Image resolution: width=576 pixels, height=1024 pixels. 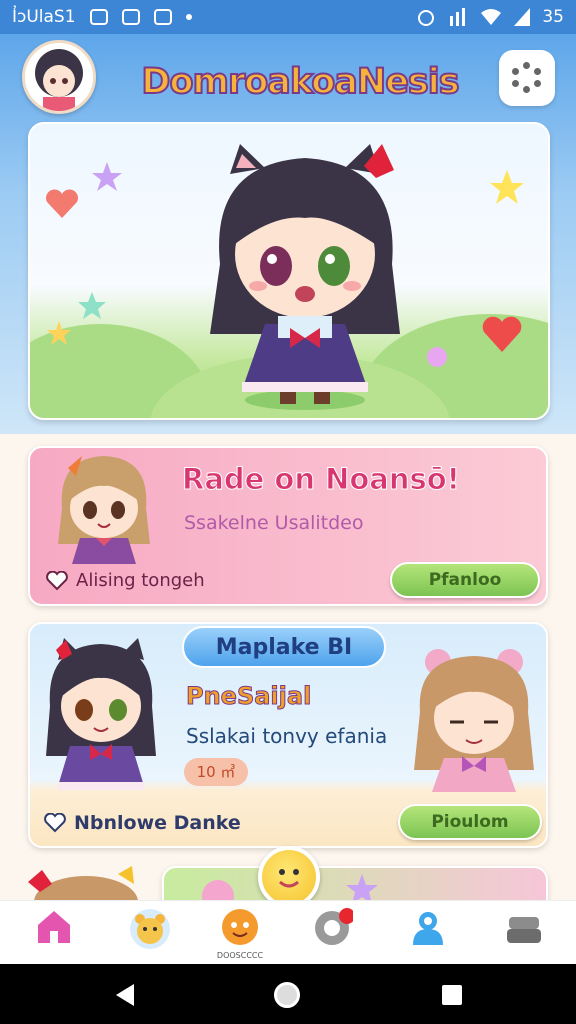 I want to click on box-icon, so click(x=524, y=930).